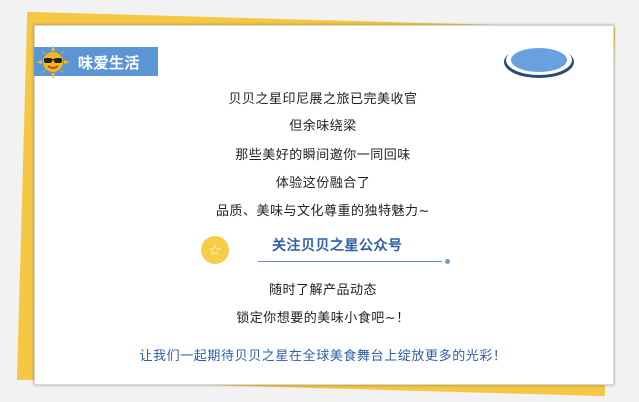 The width and height of the screenshot is (639, 402). Describe the element at coordinates (337, 246) in the screenshot. I see `follow-heading: 关注贝贝之星公众号` at that location.